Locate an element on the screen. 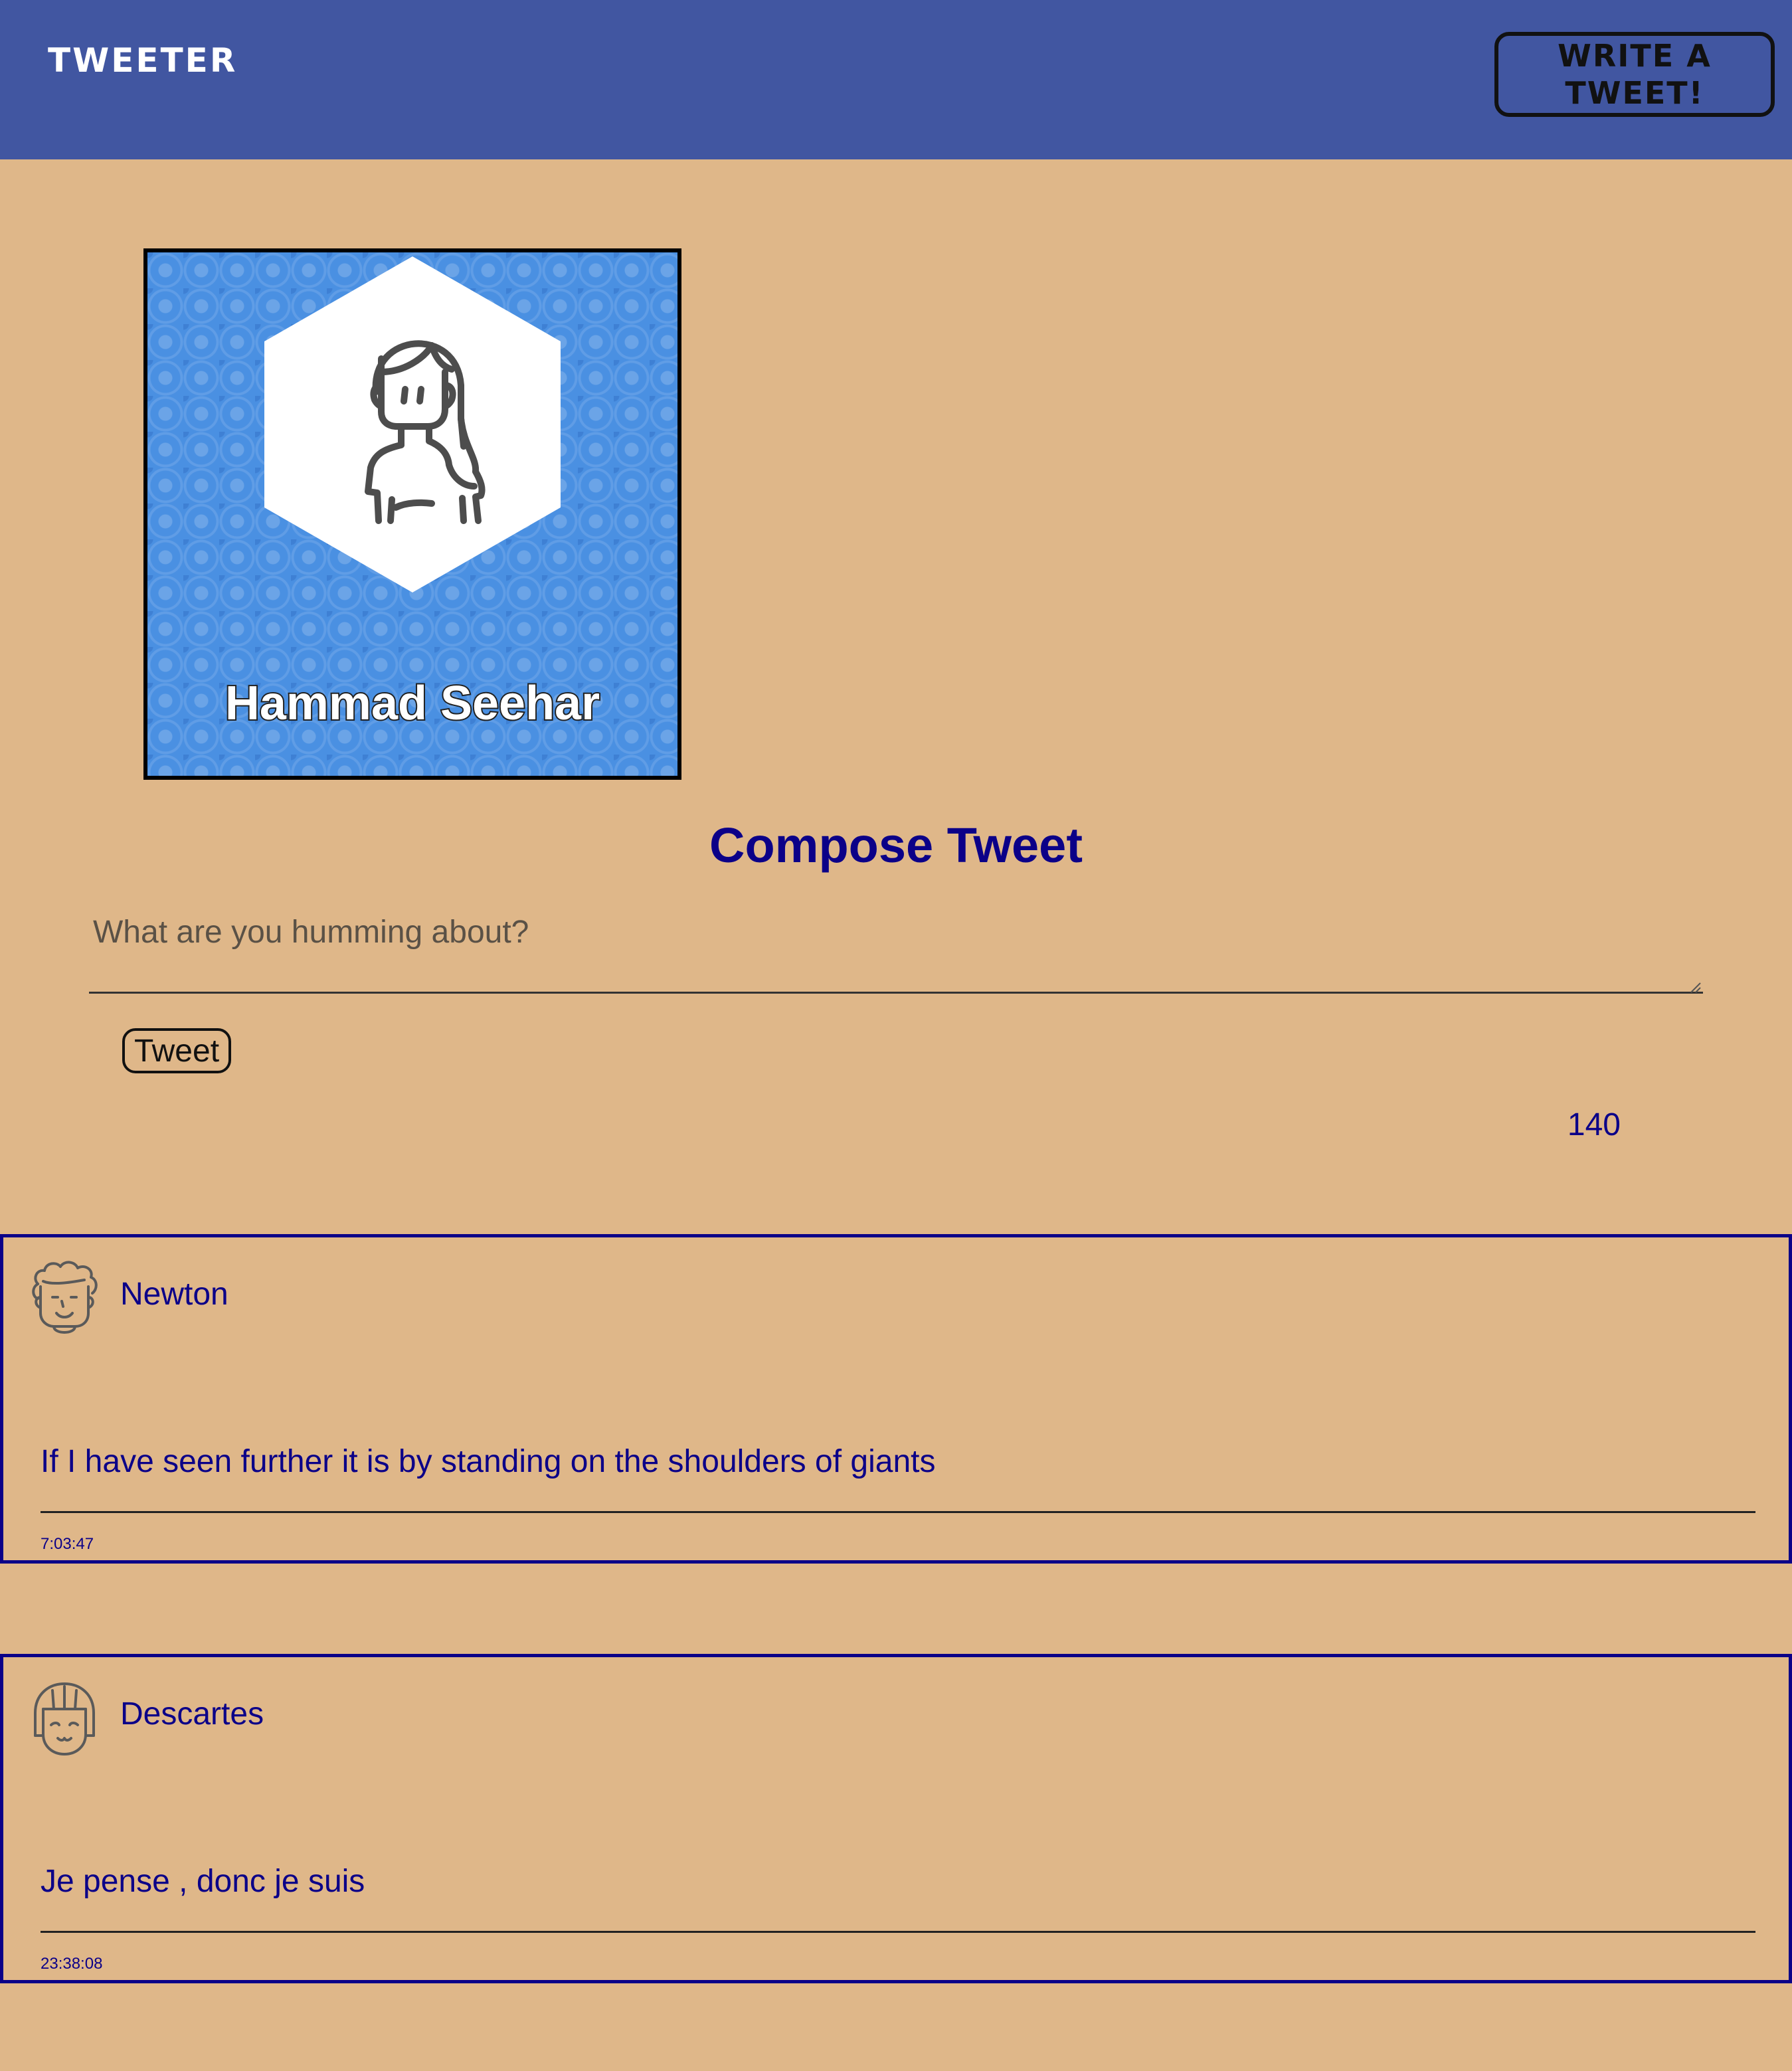 Image resolution: width=1792 pixels, height=2071 pixels. tweet-submit-button: Tweet is located at coordinates (176, 1050).